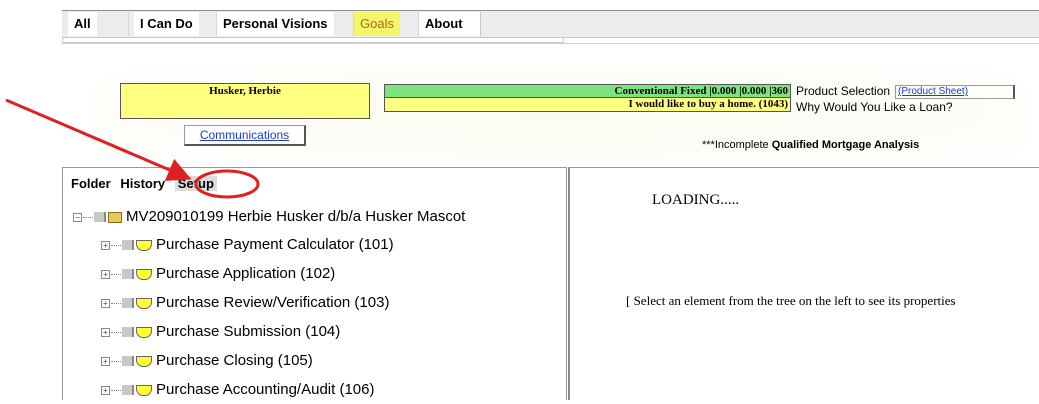 Image resolution: width=1039 pixels, height=404 pixels. Describe the element at coordinates (843, 91) in the screenshot. I see `product-selection-label: Product Selection` at that location.